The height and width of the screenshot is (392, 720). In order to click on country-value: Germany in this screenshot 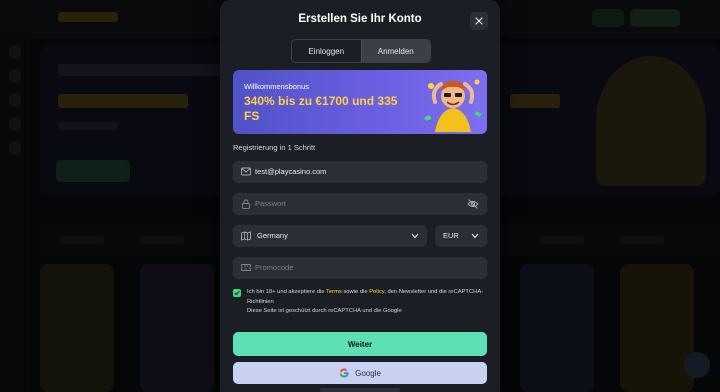, I will do `click(272, 235)`.